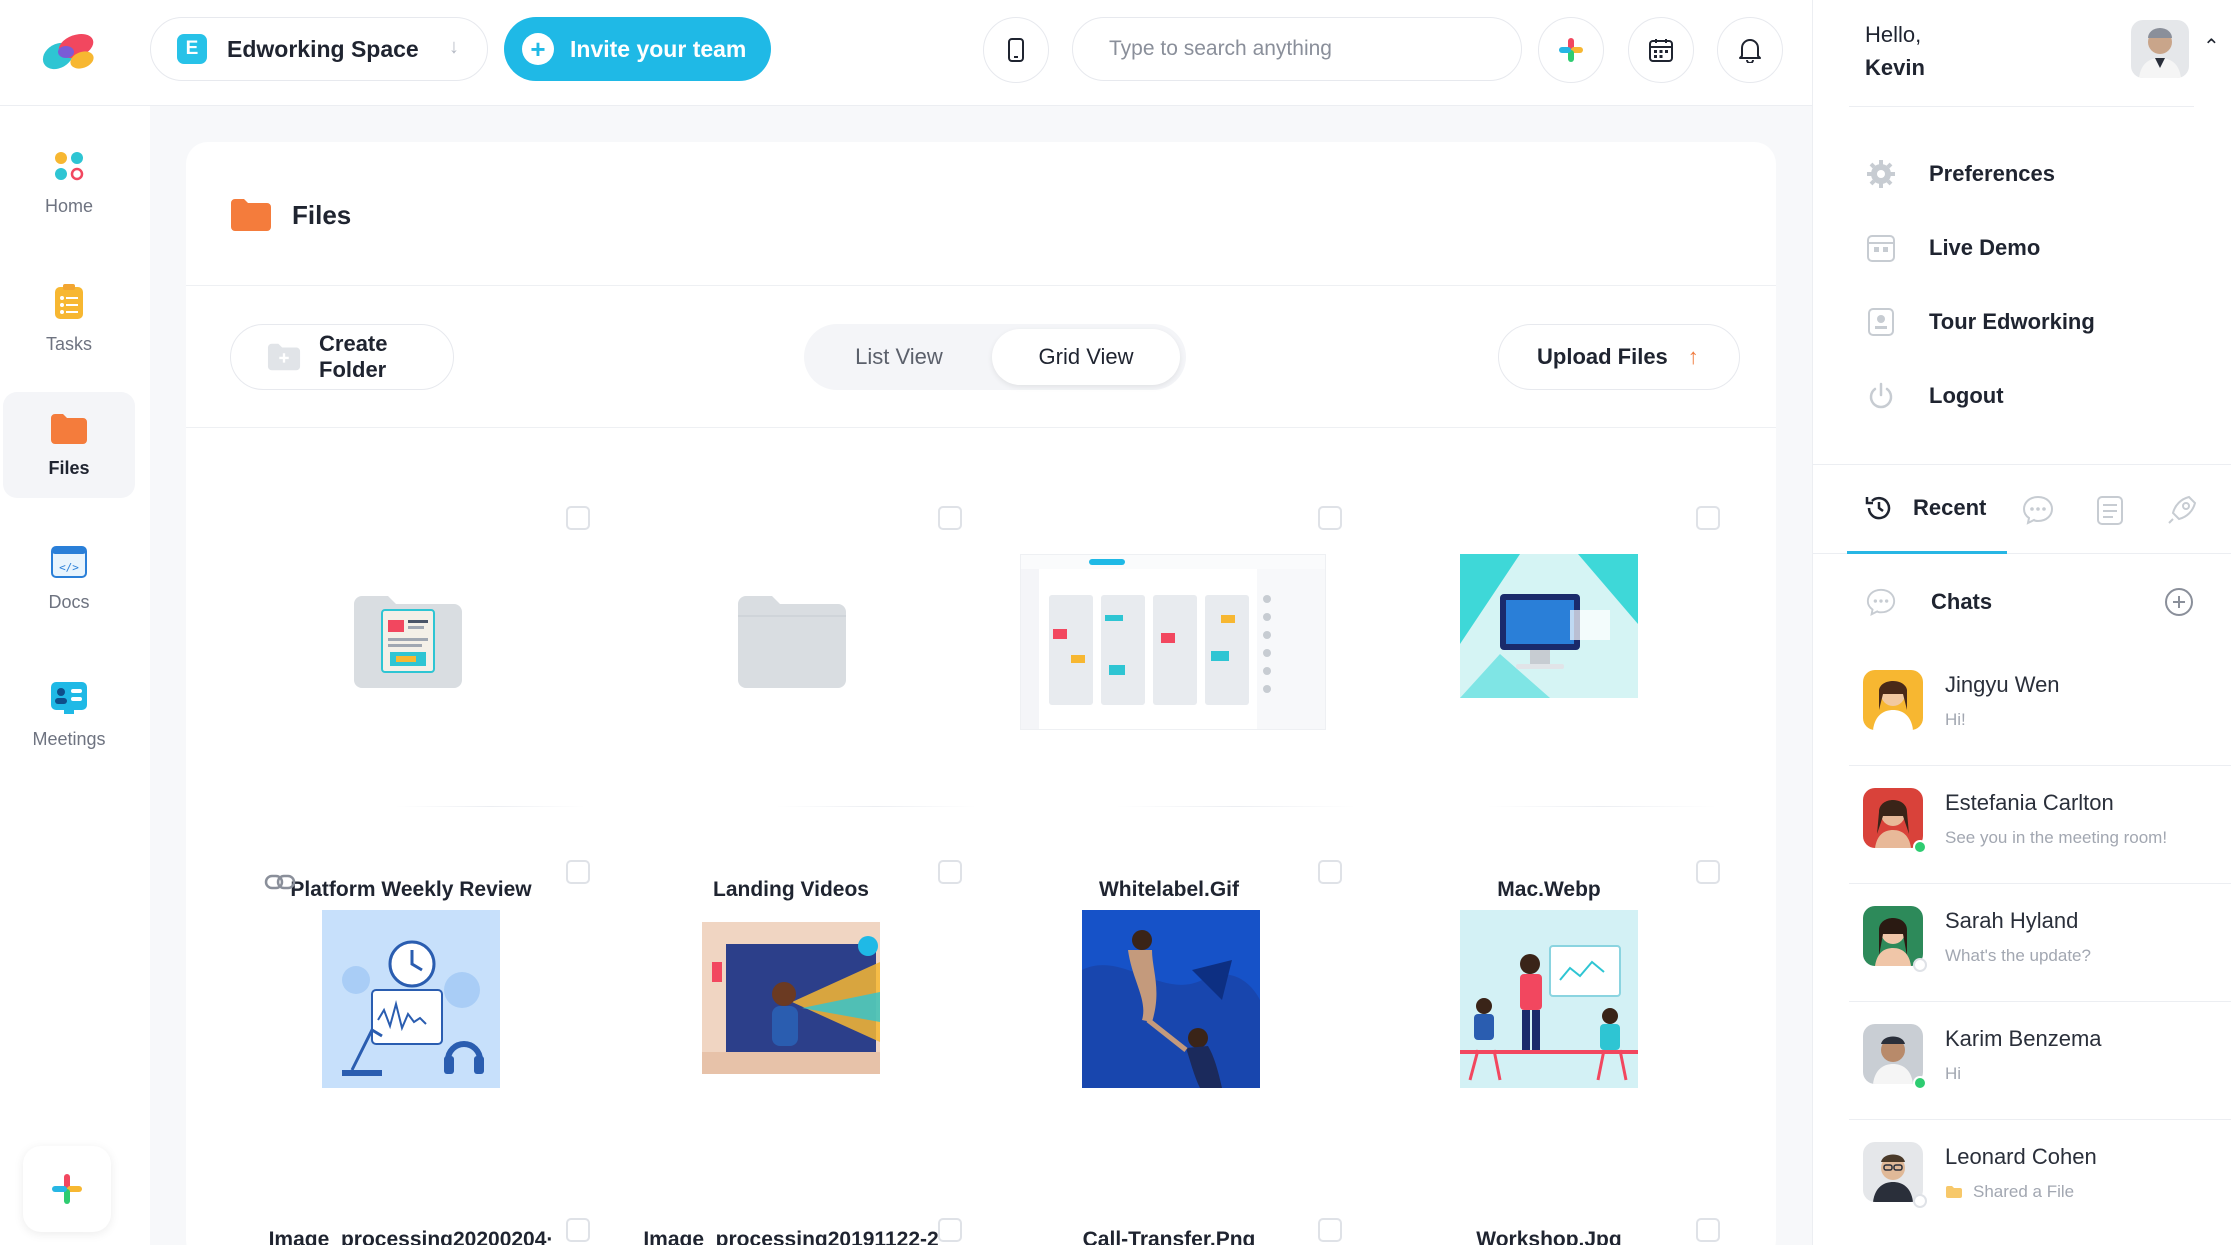 This screenshot has width=2231, height=1245. What do you see at coordinates (2038, 510) in the screenshot?
I see `chat-bubble-icon` at bounding box center [2038, 510].